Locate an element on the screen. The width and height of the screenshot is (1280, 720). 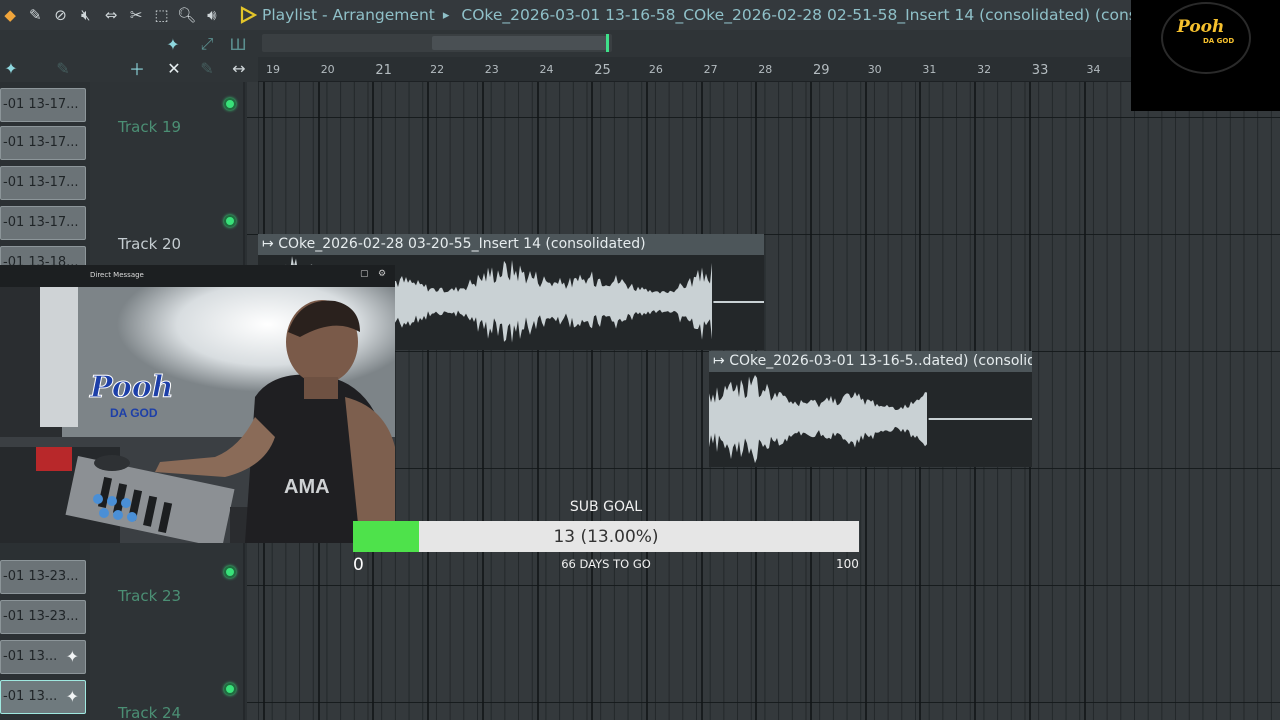
ruler-bar-number: 20 is located at coordinates (327, 69).